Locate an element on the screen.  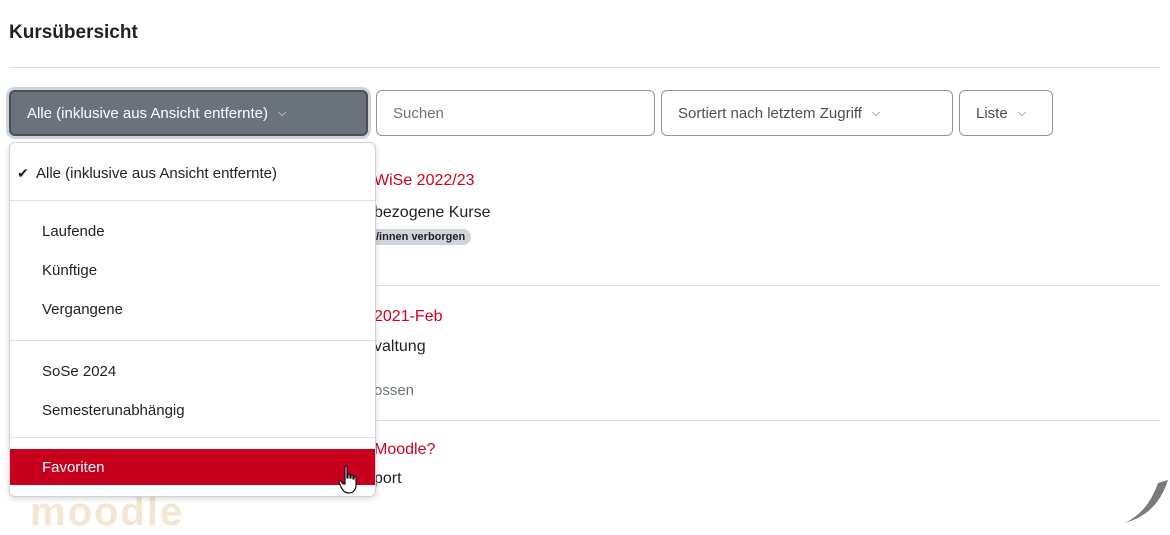
course-filter-dropdown-button: Alle (inklusive aus Ansicht entfernte) ⌵ is located at coordinates (188, 113).